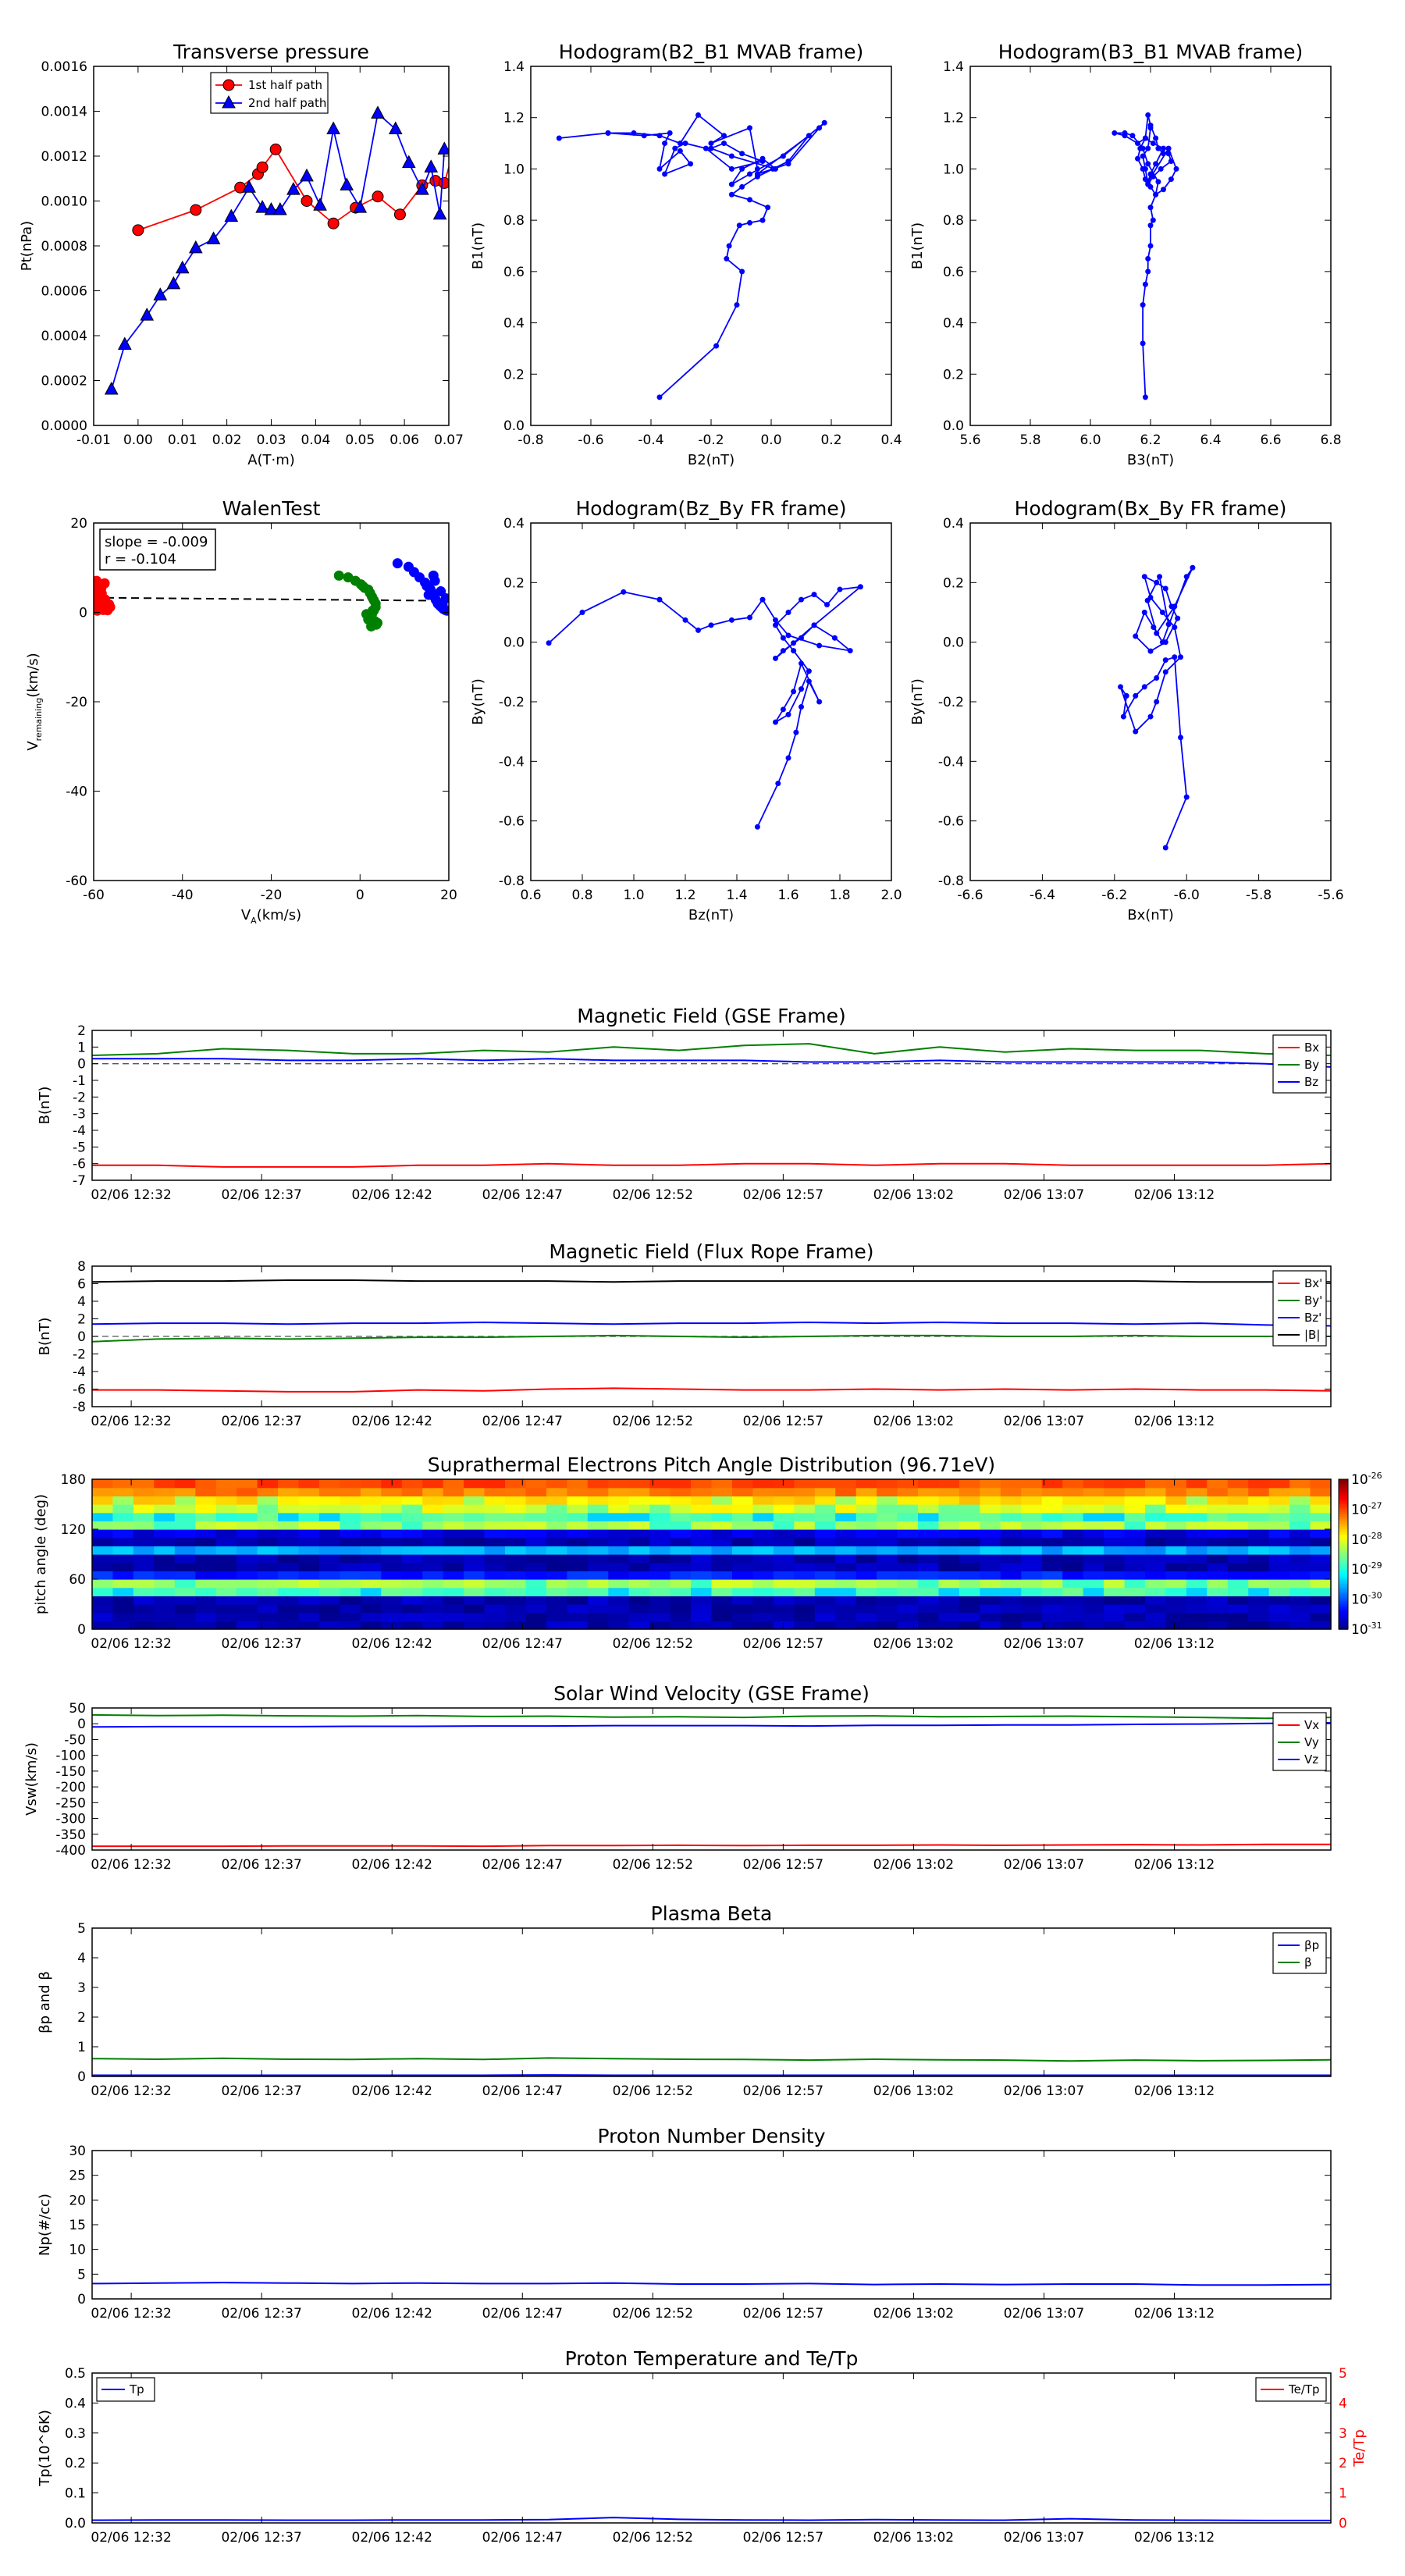 This screenshot has height=2576, width=1405. What do you see at coordinates (444, 183) in the screenshot?
I see `pt-point` at bounding box center [444, 183].